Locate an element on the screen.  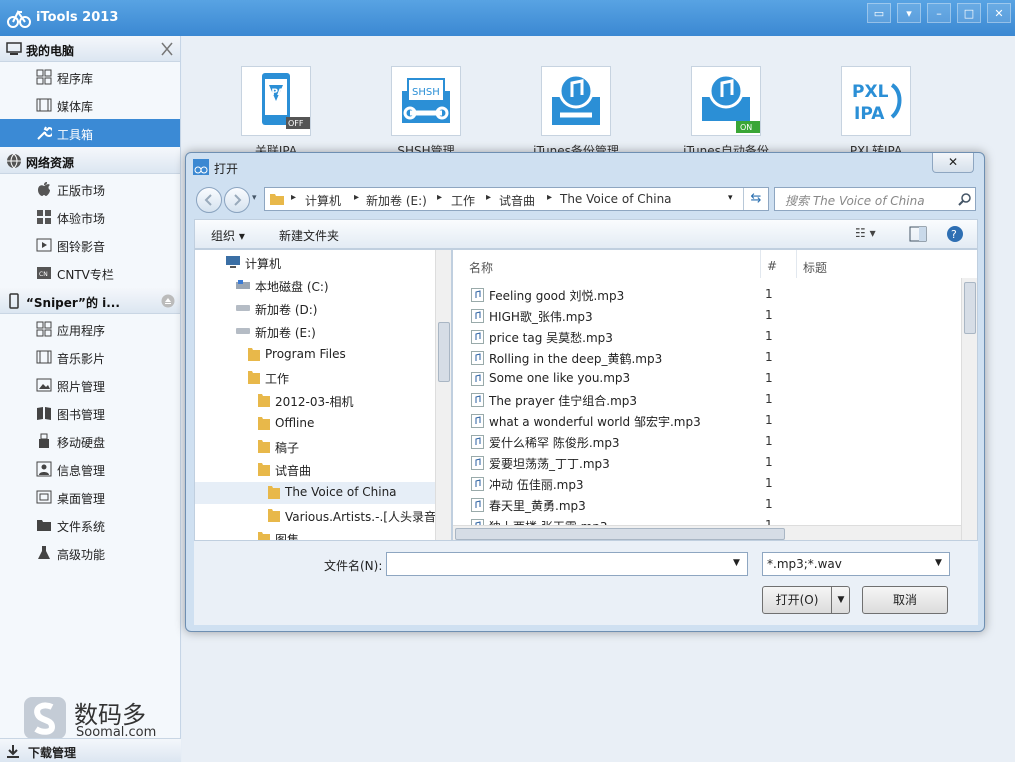
sidebar-item-label: 正版市场 is located at coordinates (81, 191).